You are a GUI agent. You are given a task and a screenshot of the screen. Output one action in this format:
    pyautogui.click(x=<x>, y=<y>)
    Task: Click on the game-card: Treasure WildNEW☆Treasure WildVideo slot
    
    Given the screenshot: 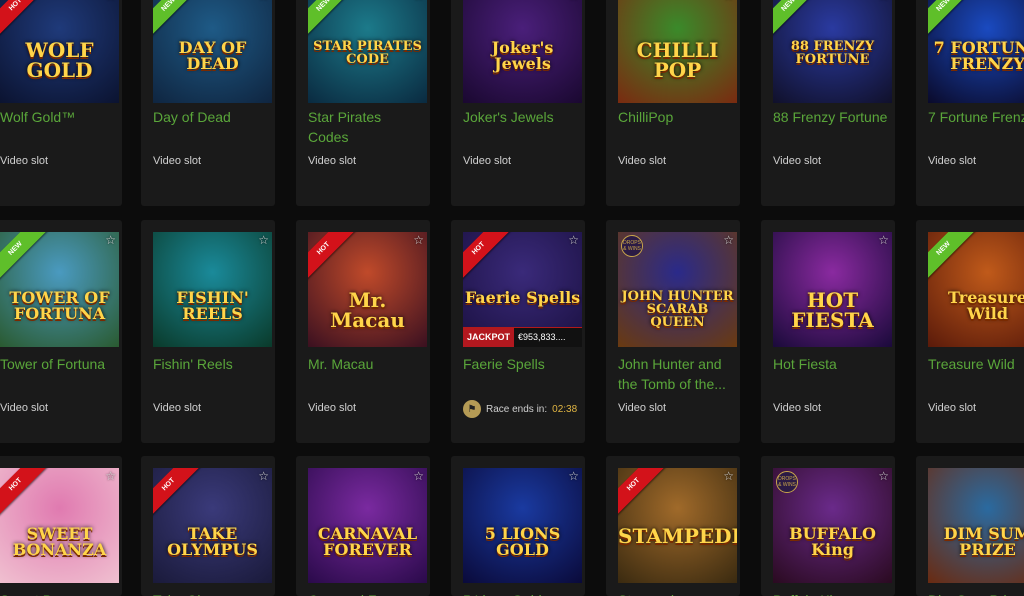 What is the action you would take?
    pyautogui.click(x=970, y=331)
    